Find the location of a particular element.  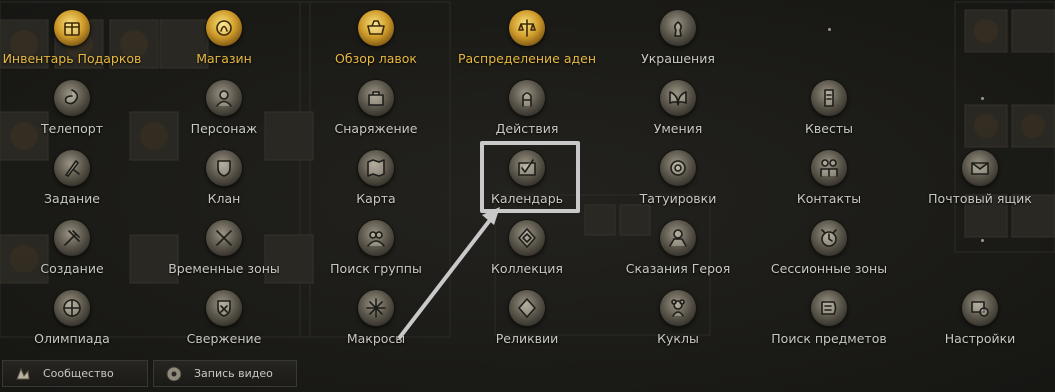

clan-icon is located at coordinates (224, 168).